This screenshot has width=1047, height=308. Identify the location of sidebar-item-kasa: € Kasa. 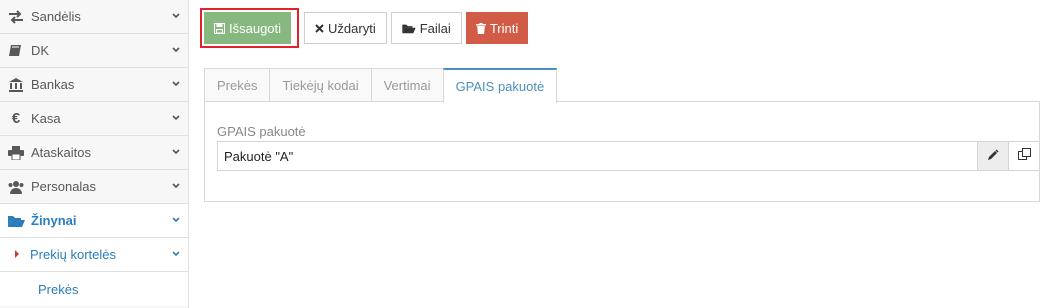
(94, 119).